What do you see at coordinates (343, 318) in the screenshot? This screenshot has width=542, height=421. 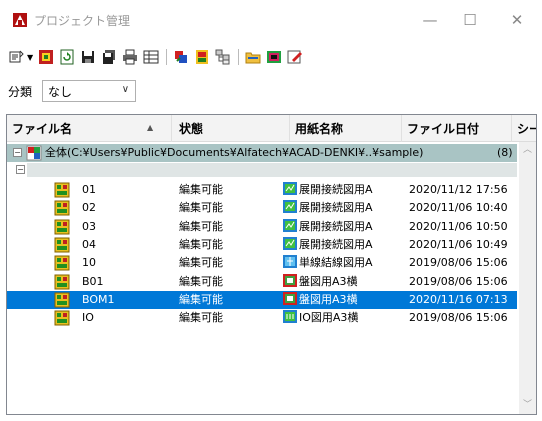 I see `file-paper: IO図用A3横` at bounding box center [343, 318].